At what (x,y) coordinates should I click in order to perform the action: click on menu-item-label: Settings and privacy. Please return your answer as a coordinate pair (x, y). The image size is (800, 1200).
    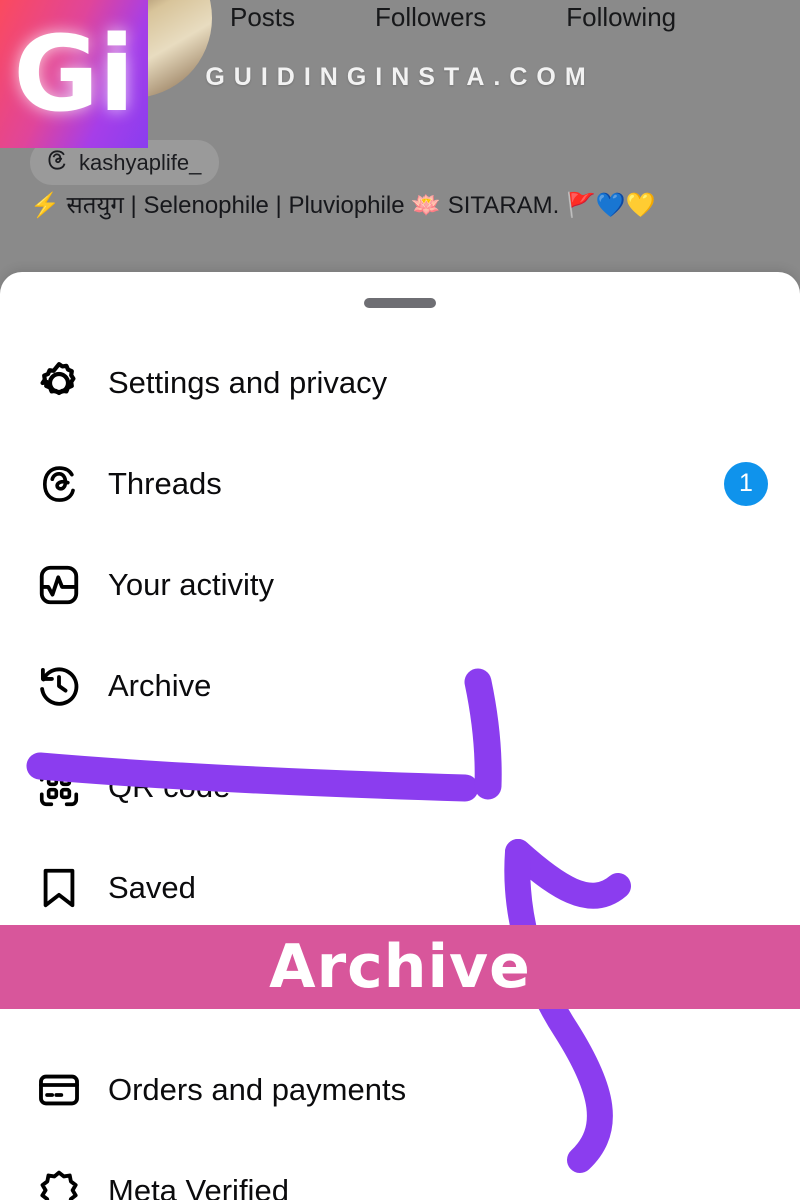
    Looking at the image, I should click on (248, 382).